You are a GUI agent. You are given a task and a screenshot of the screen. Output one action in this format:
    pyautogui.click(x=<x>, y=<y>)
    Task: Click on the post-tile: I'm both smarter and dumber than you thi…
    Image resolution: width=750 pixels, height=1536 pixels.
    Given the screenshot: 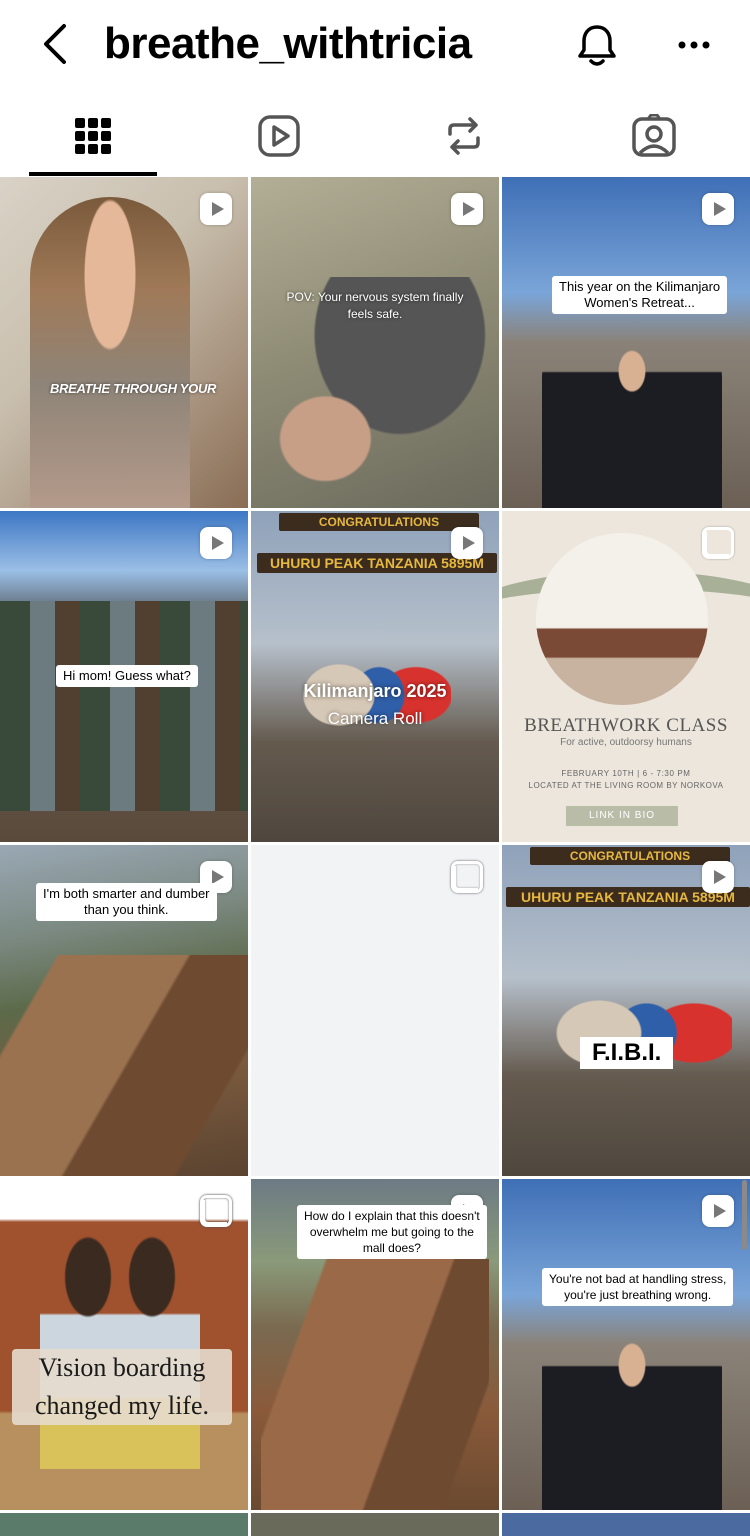 What is the action you would take?
    pyautogui.click(x=124, y=1010)
    